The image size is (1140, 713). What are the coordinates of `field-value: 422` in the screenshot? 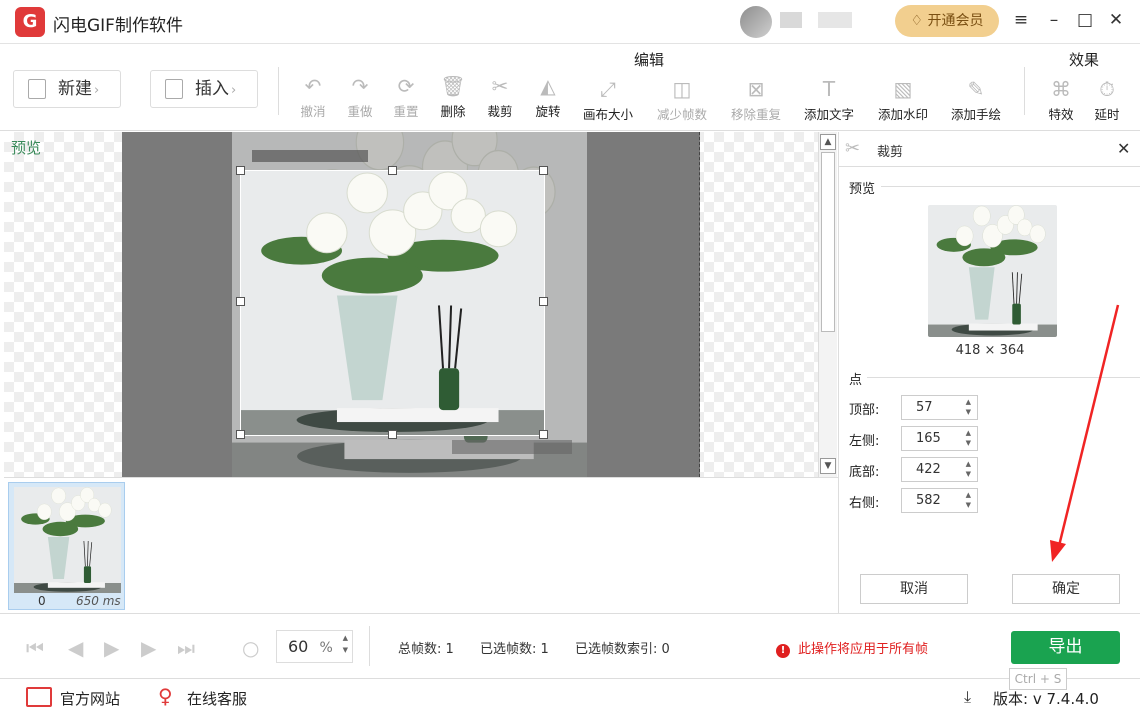 It's located at (928, 469).